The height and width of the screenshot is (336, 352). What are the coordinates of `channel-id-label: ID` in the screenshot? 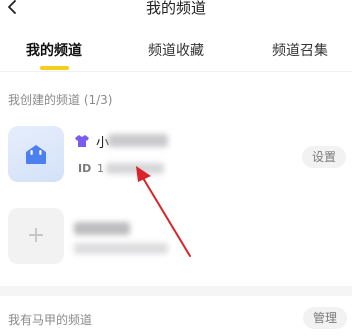 It's located at (85, 168).